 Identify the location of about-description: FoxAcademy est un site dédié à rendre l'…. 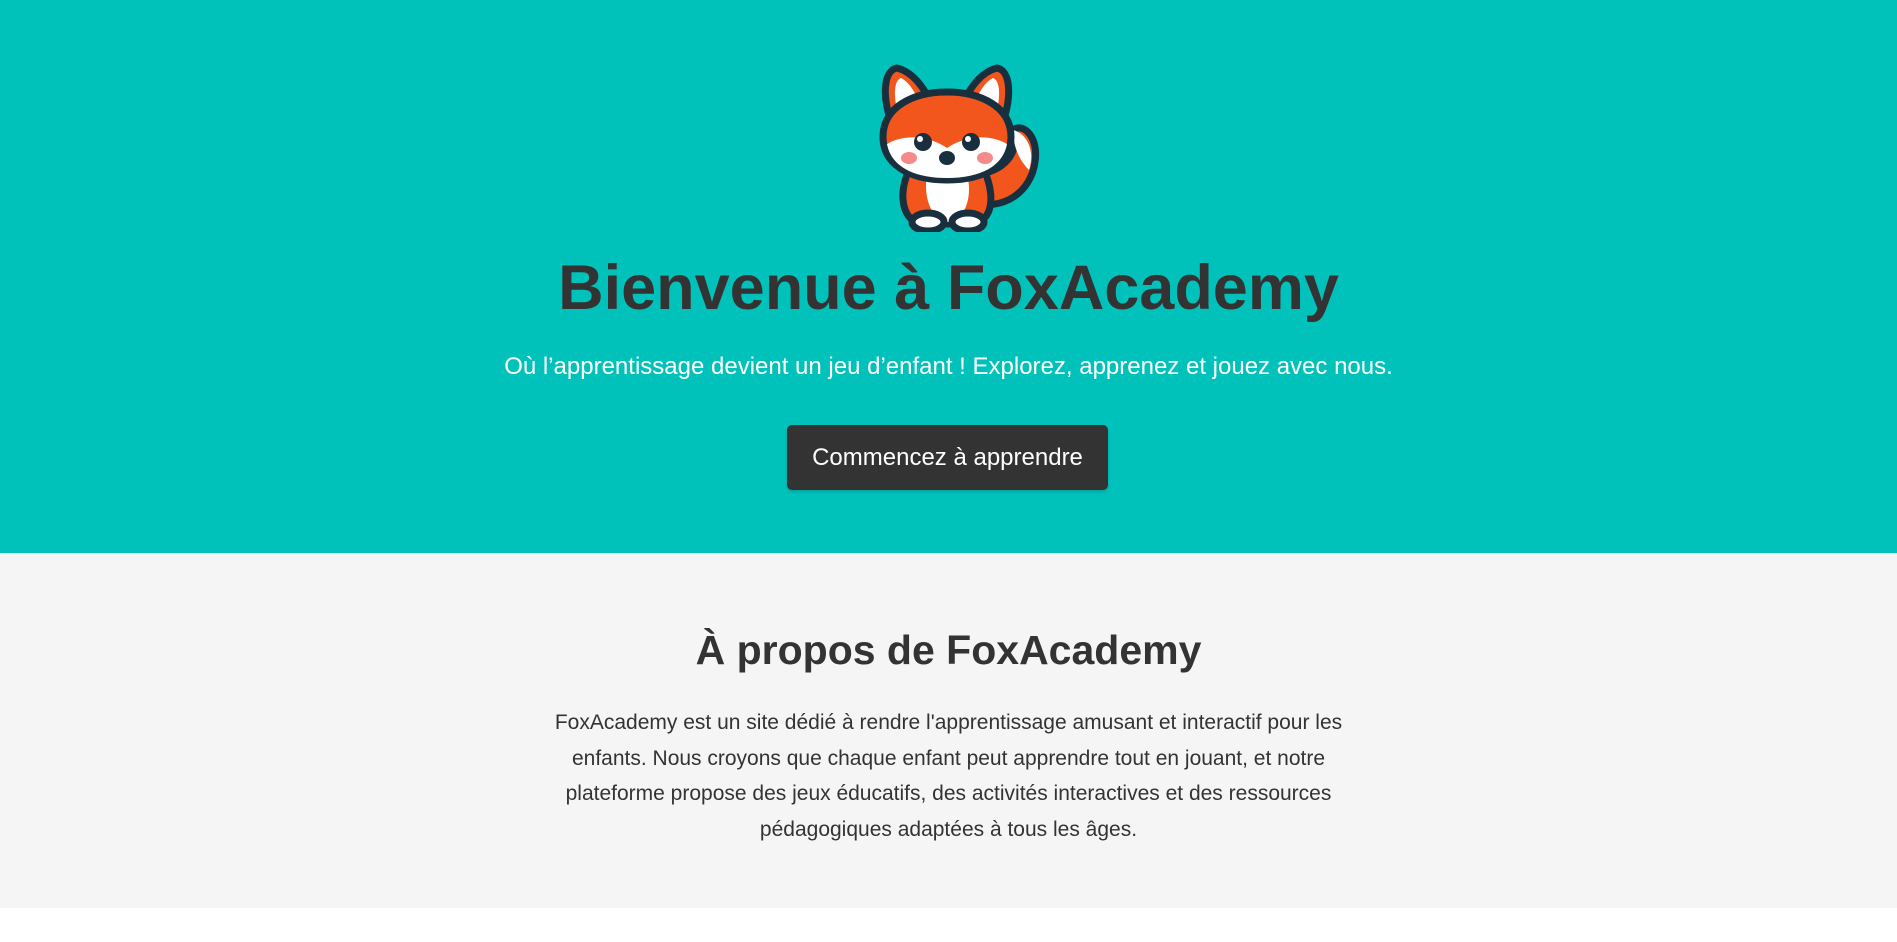
(948, 776).